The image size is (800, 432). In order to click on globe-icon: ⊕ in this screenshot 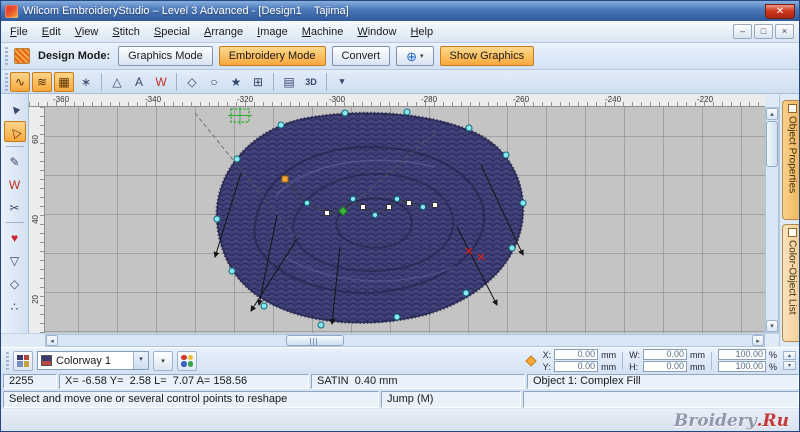, I will do `click(411, 56)`.